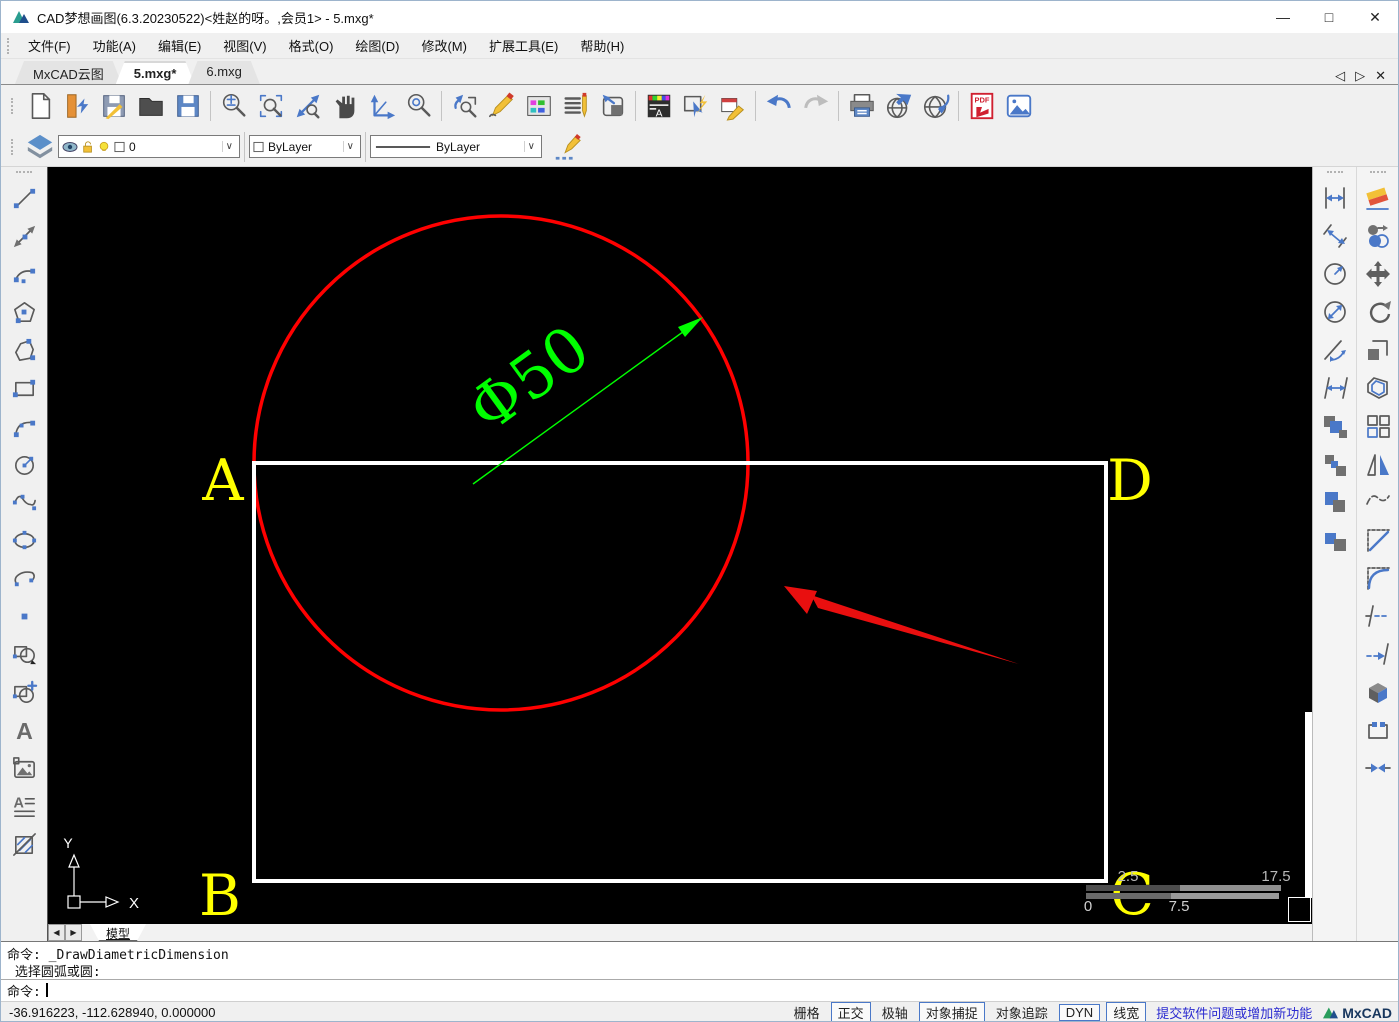  Describe the element at coordinates (39, 146) in the screenshot. I see `layers-icon` at that location.